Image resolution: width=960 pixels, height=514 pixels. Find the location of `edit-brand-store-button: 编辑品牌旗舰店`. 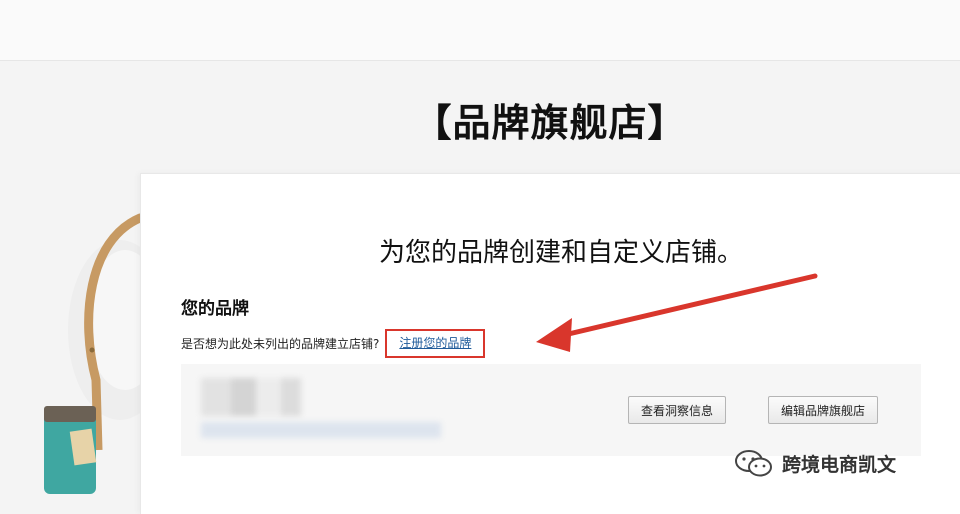

edit-brand-store-button: 编辑品牌旗舰店 is located at coordinates (823, 410).